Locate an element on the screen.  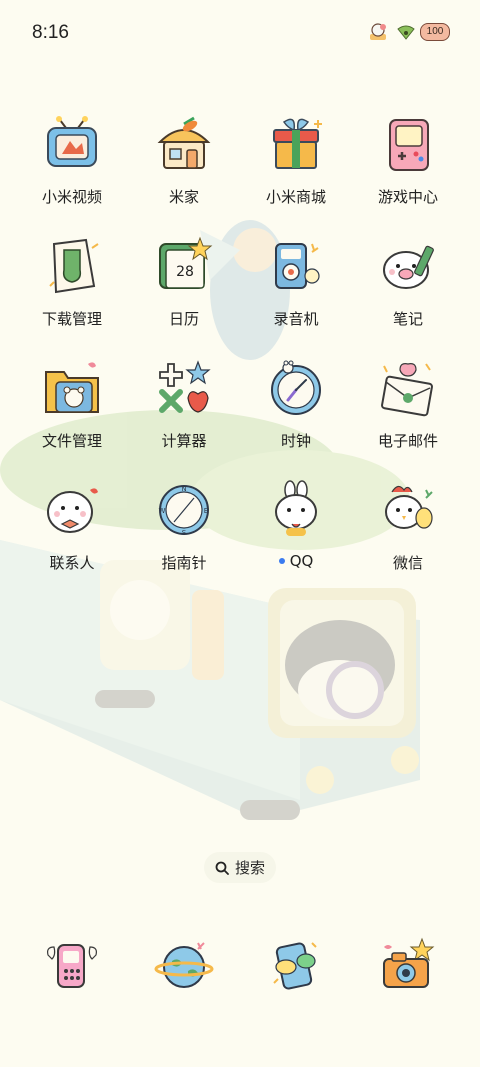
clock-icon is located at coordinates (296, 388).